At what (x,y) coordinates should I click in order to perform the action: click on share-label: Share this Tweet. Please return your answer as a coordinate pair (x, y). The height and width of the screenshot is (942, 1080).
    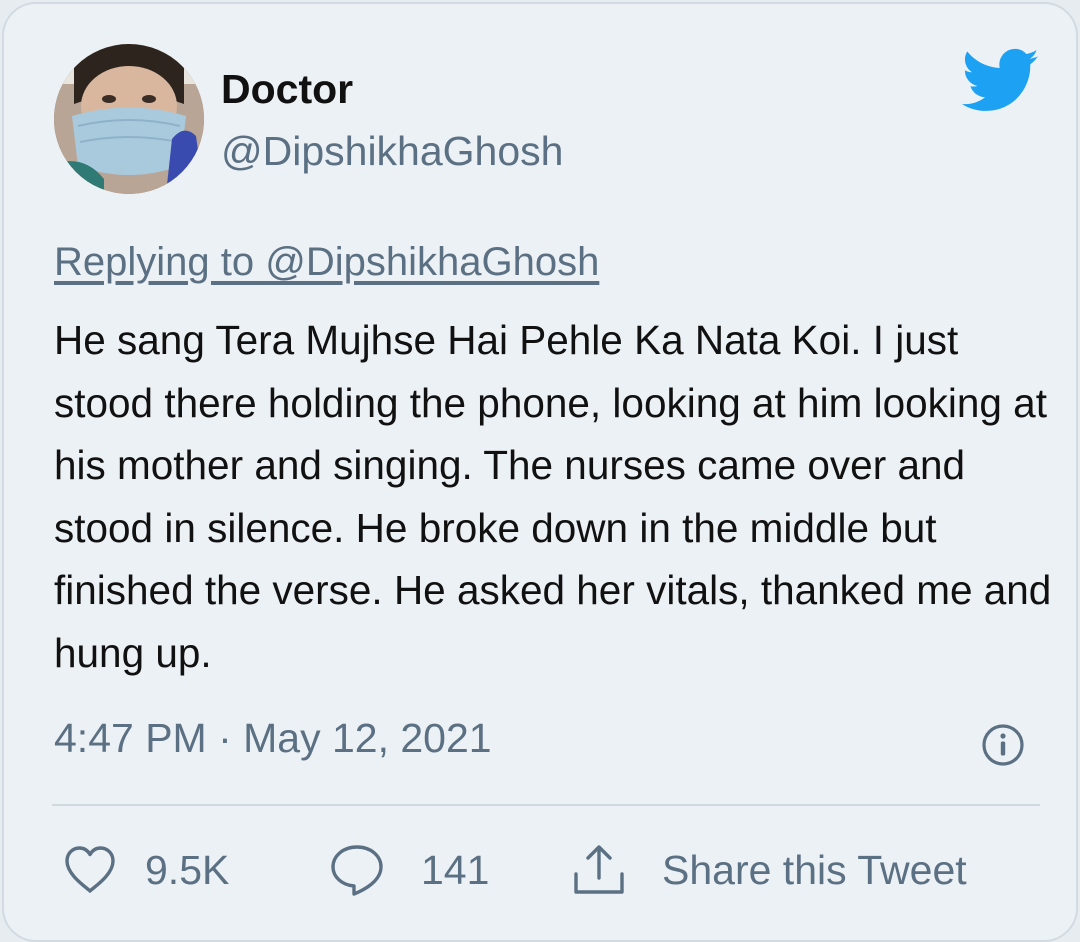
    Looking at the image, I should click on (814, 869).